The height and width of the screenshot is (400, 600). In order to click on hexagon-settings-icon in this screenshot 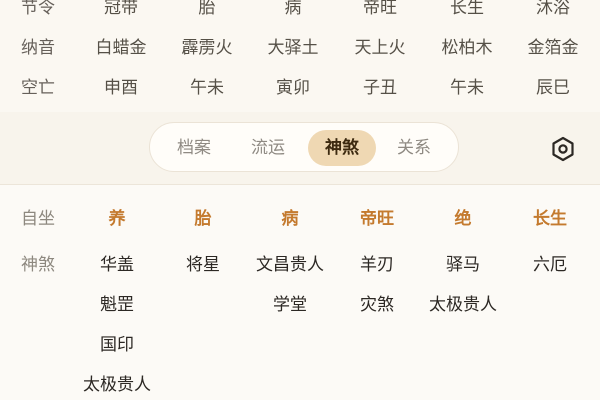, I will do `click(563, 149)`.